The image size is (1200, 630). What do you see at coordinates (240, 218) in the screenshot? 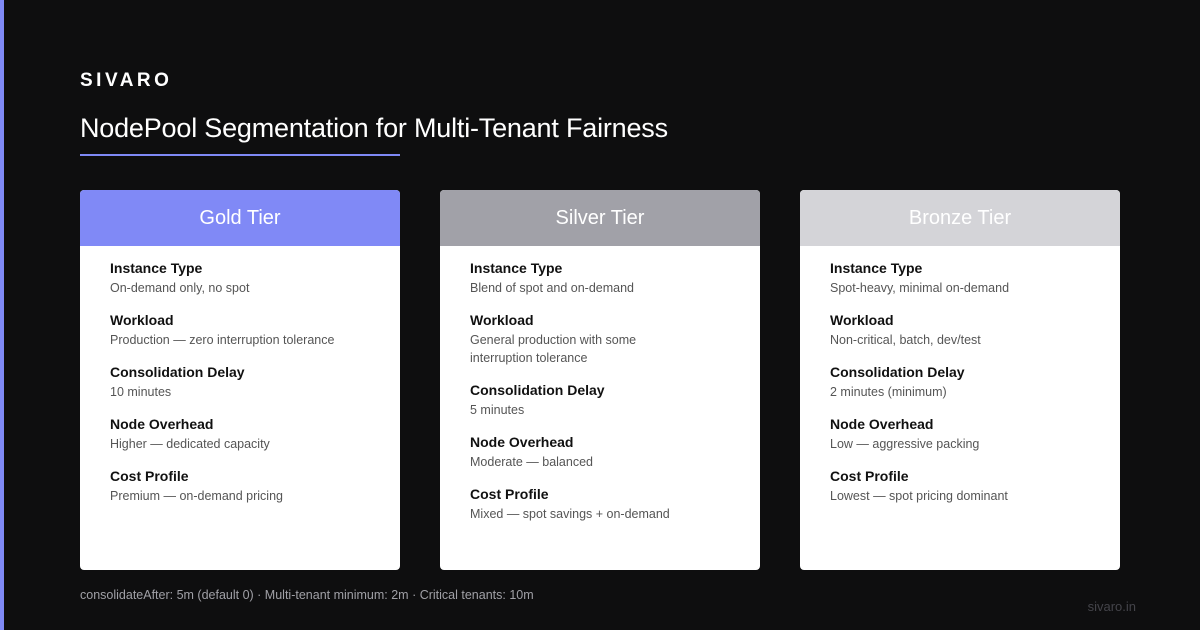
I see `tier-card-header: Gold Tier` at bounding box center [240, 218].